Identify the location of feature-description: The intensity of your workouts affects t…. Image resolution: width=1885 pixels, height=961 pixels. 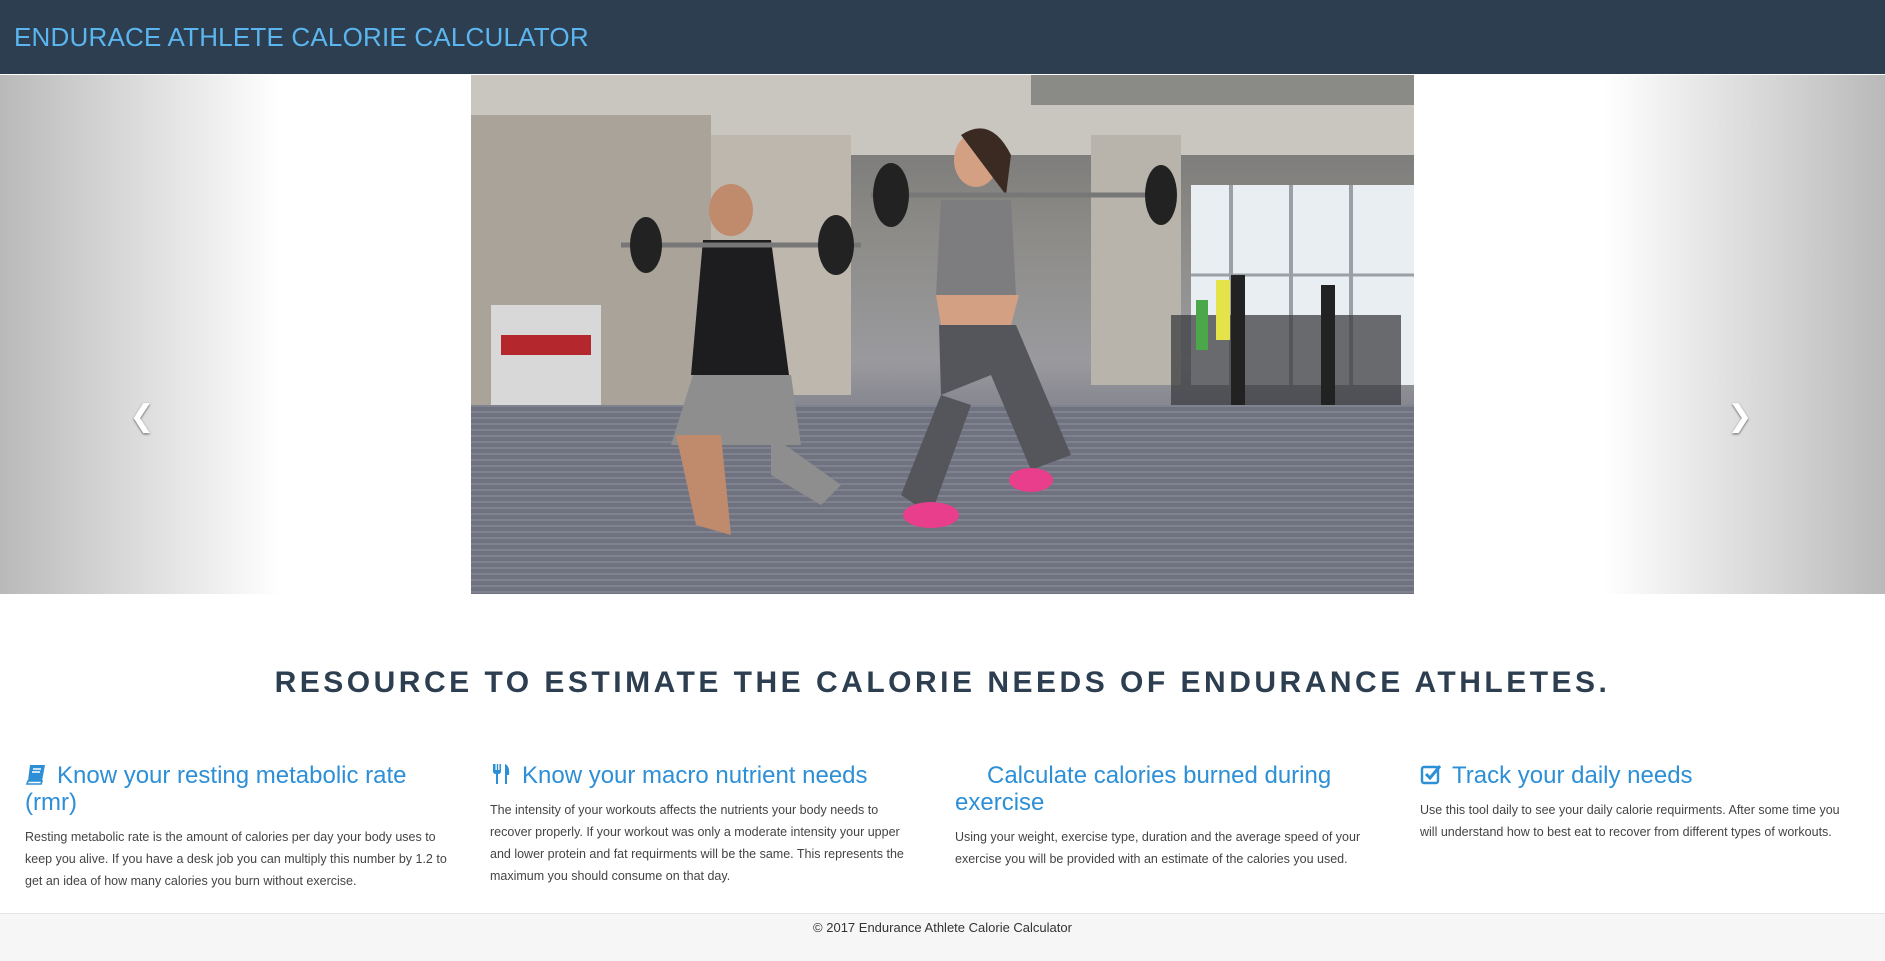
(697, 843).